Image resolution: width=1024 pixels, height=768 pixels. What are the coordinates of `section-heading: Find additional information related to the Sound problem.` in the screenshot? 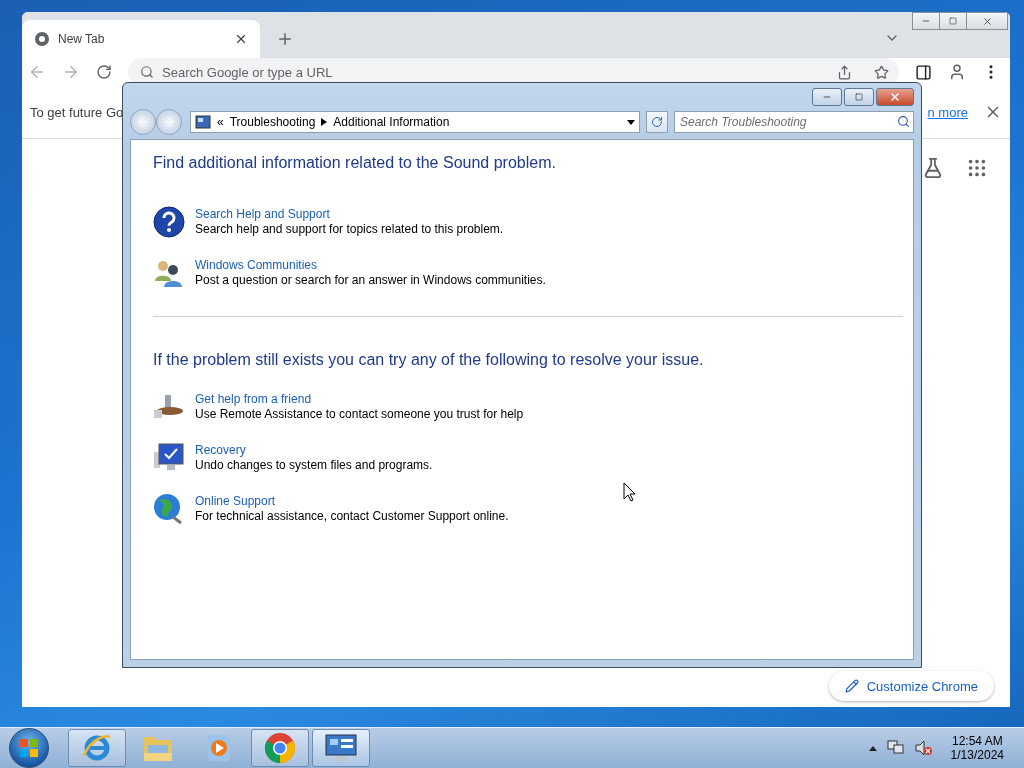 It's located at (355, 163).